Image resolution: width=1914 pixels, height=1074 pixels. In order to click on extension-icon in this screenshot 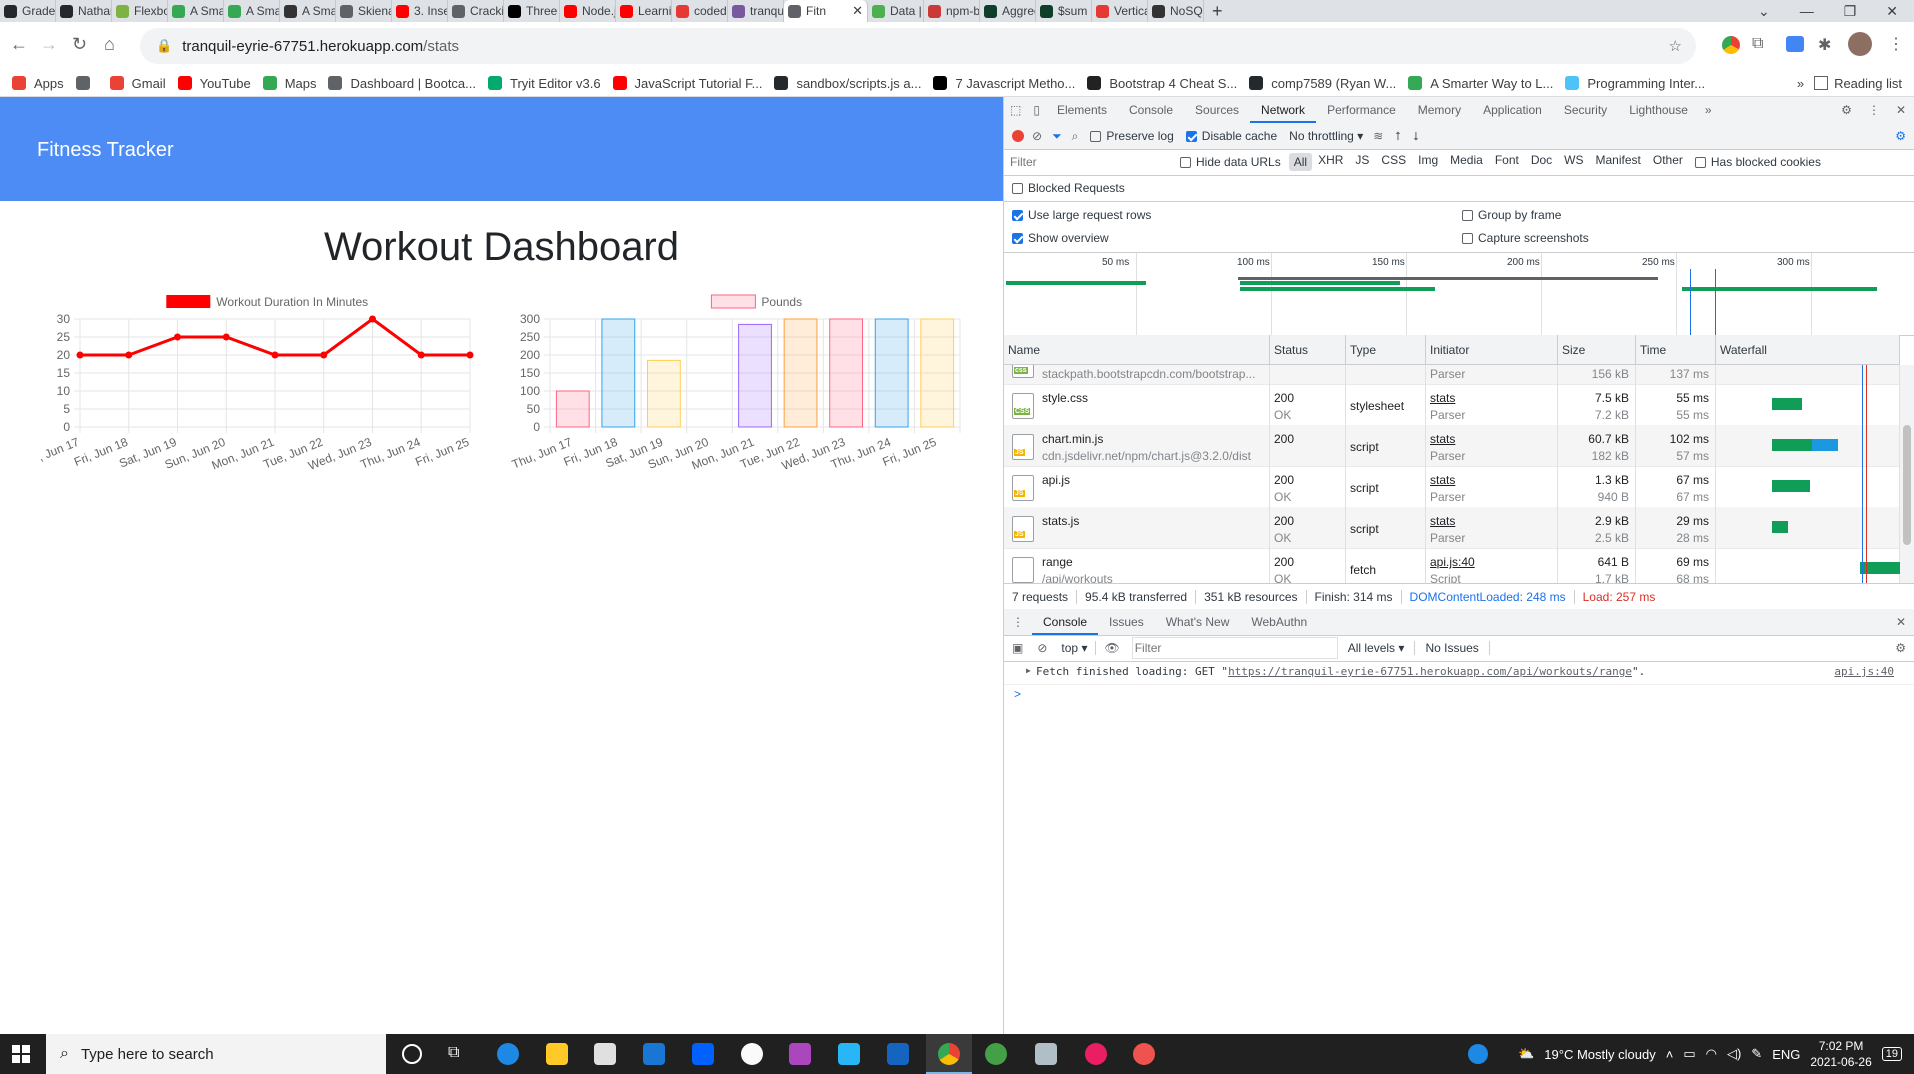, I will do `click(1731, 45)`.